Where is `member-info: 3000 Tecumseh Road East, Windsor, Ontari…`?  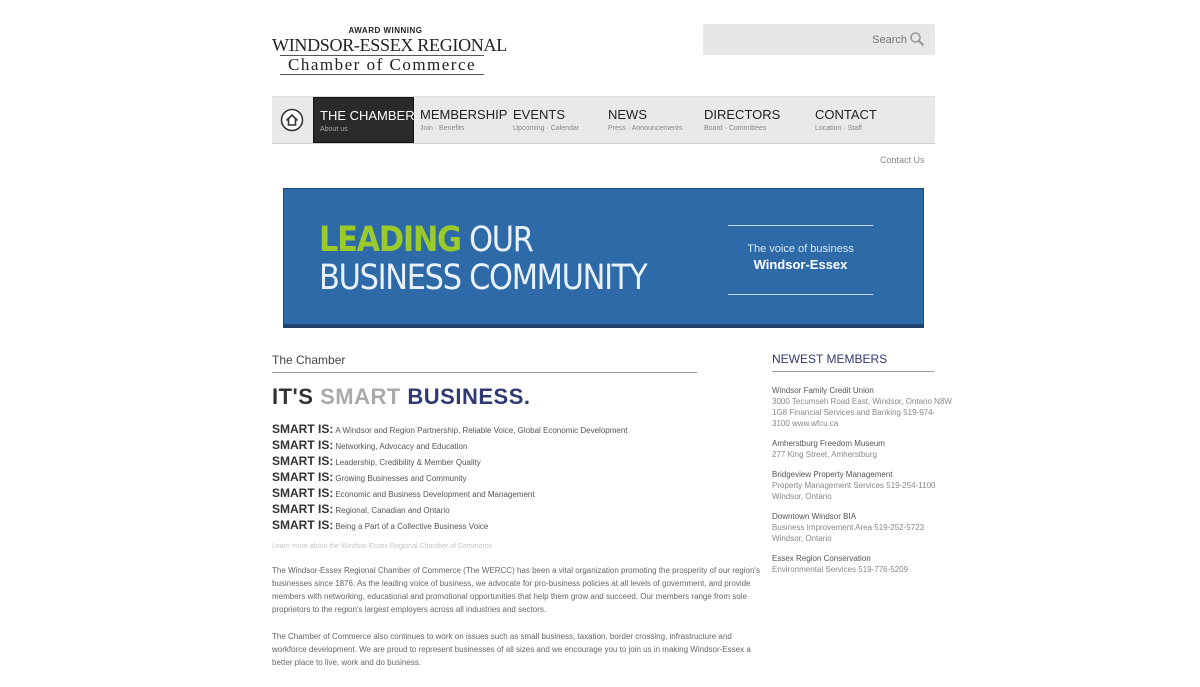 member-info: 3000 Tecumseh Road East, Windsor, Ontari… is located at coordinates (862, 412).